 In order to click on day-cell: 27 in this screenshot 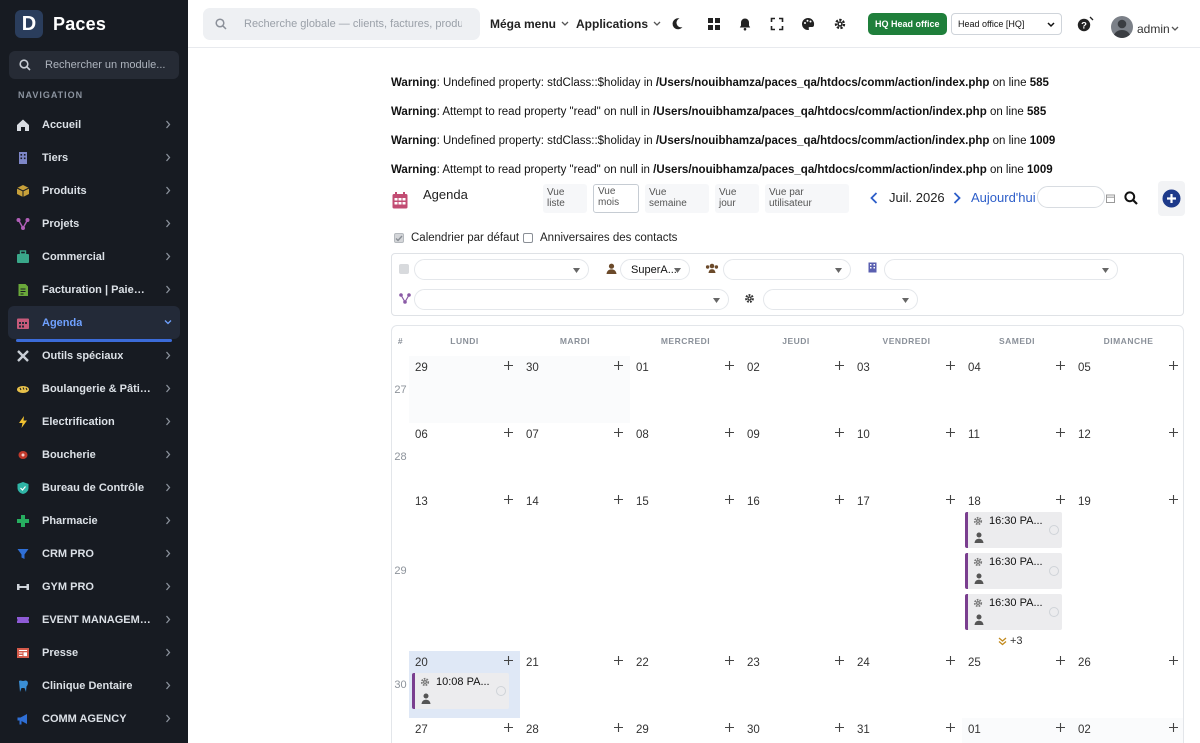, I will do `click(464, 730)`.